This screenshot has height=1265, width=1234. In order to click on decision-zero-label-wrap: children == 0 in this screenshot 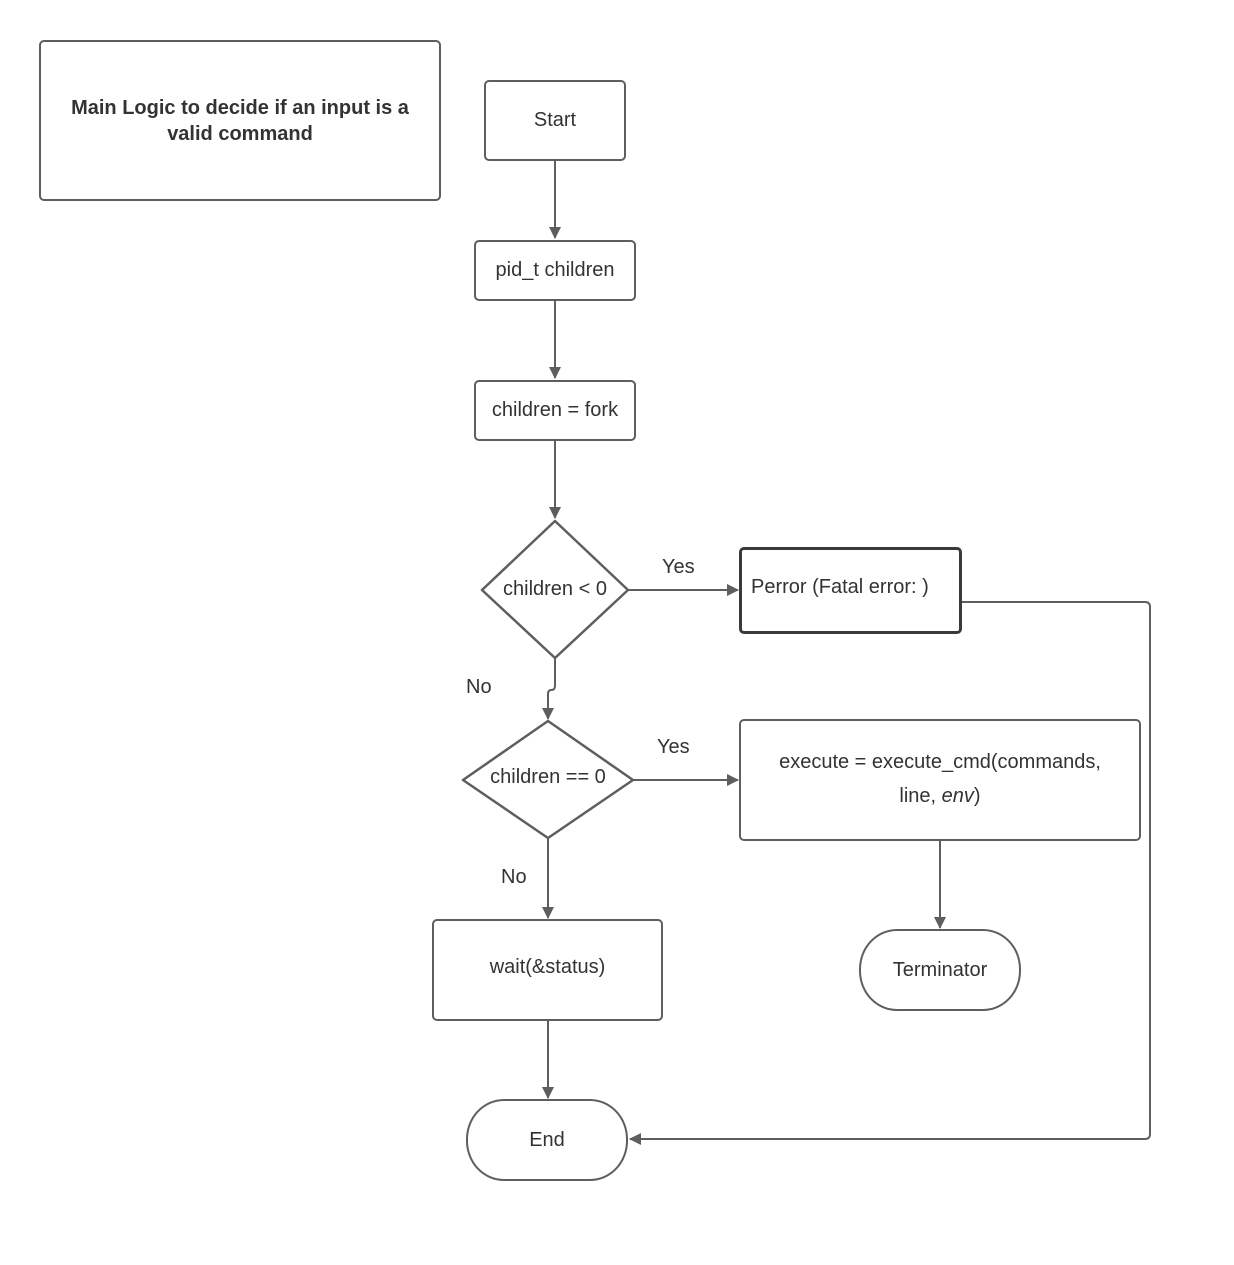, I will do `click(548, 777)`.